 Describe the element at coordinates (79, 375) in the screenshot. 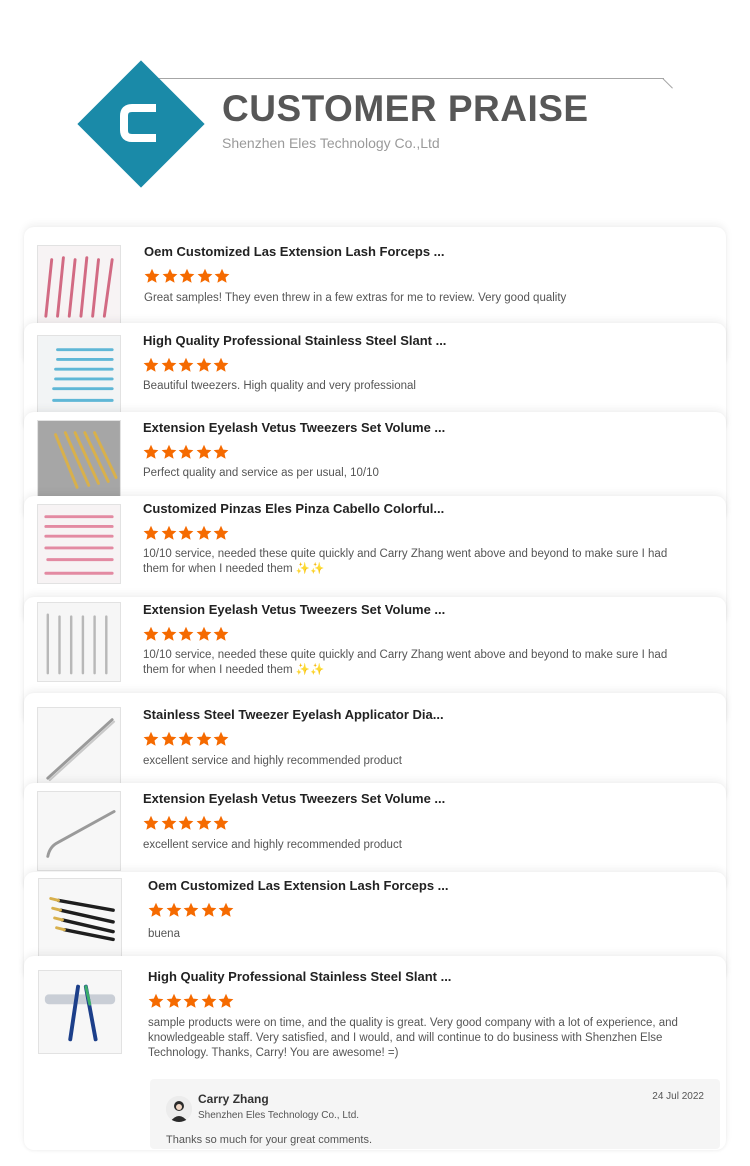

I see `blue-tweezers-image` at that location.